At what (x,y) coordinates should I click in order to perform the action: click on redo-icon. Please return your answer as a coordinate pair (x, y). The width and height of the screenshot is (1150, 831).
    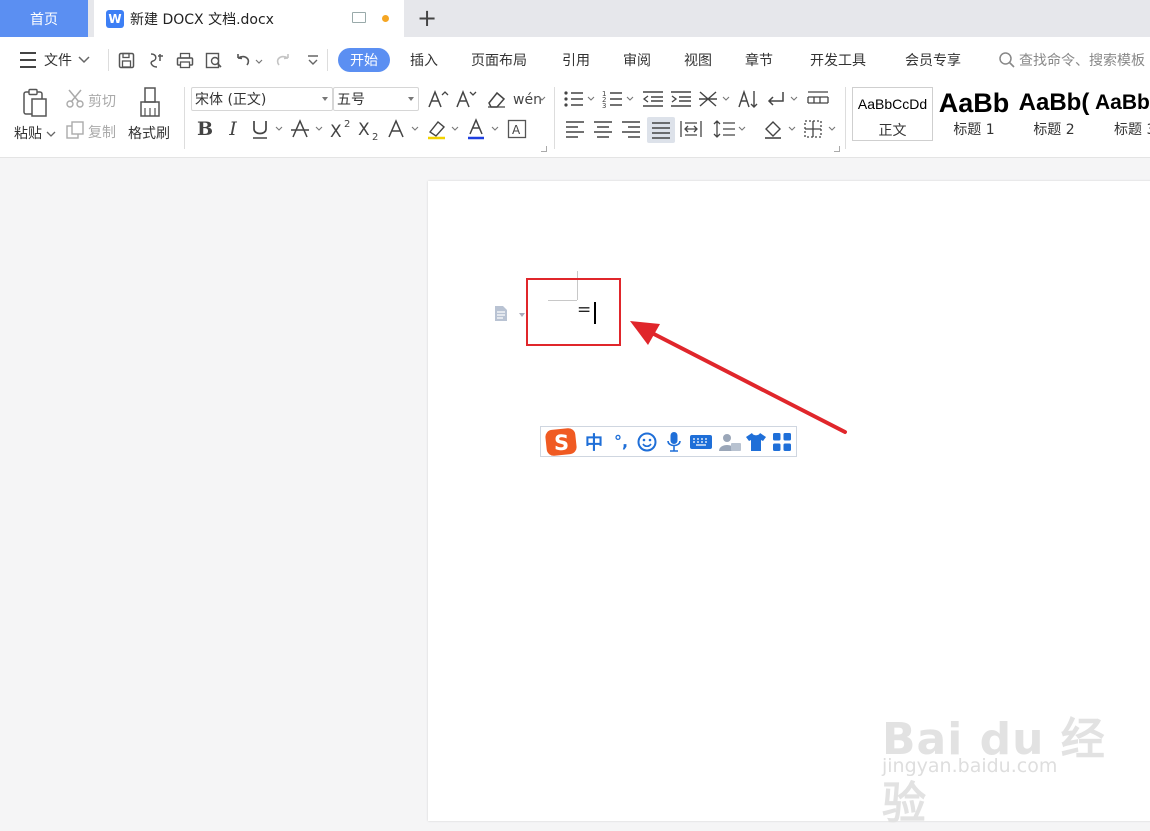
    Looking at the image, I should click on (283, 60).